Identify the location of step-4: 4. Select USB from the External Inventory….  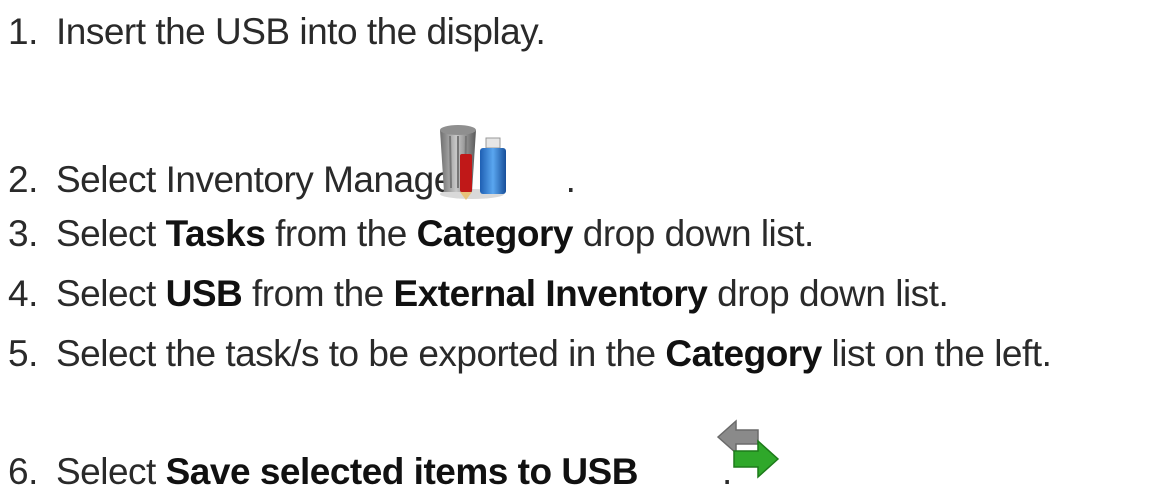
(478, 294).